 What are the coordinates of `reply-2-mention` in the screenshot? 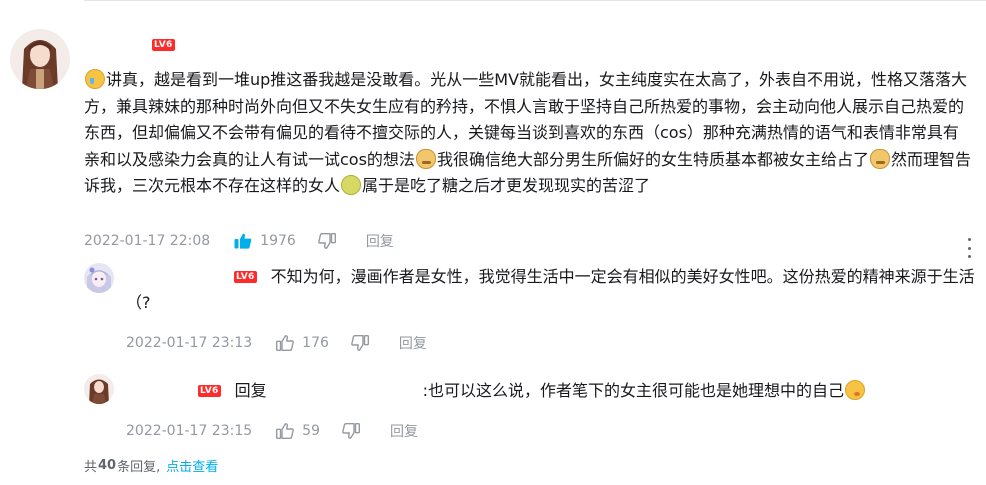 It's located at (349, 389).